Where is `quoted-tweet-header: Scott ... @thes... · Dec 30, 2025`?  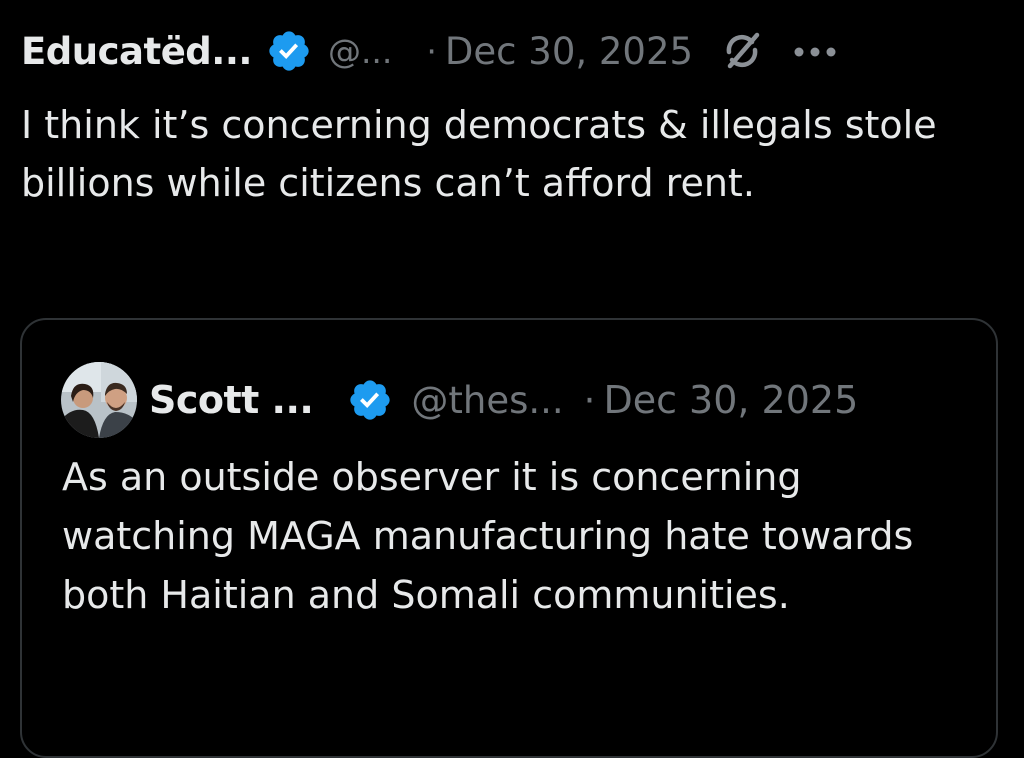
quoted-tweet-header: Scott ... @thes... · Dec 30, 2025 is located at coordinates (459, 400).